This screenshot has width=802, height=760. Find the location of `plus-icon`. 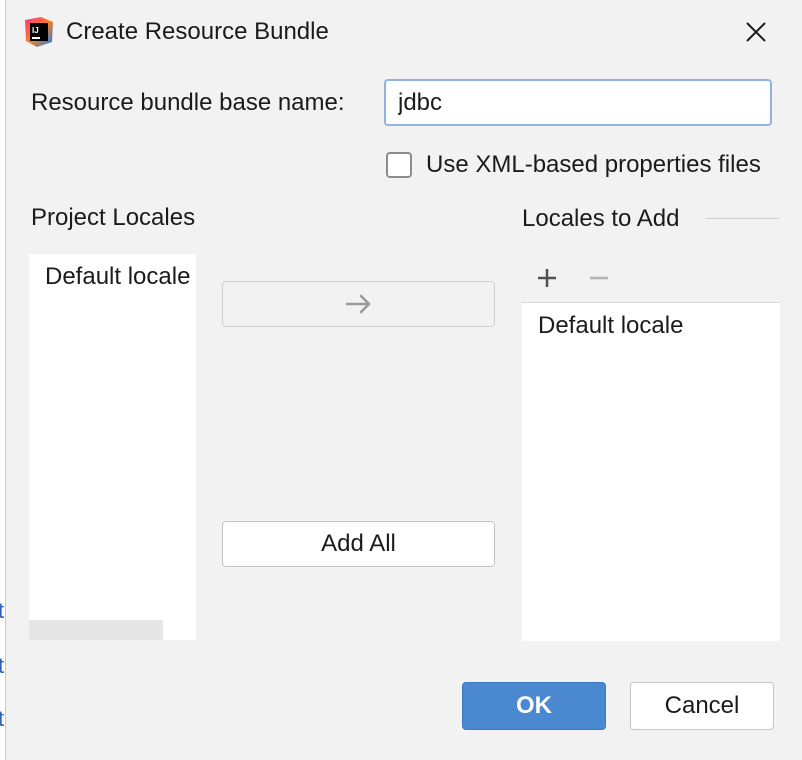

plus-icon is located at coordinates (547, 278).